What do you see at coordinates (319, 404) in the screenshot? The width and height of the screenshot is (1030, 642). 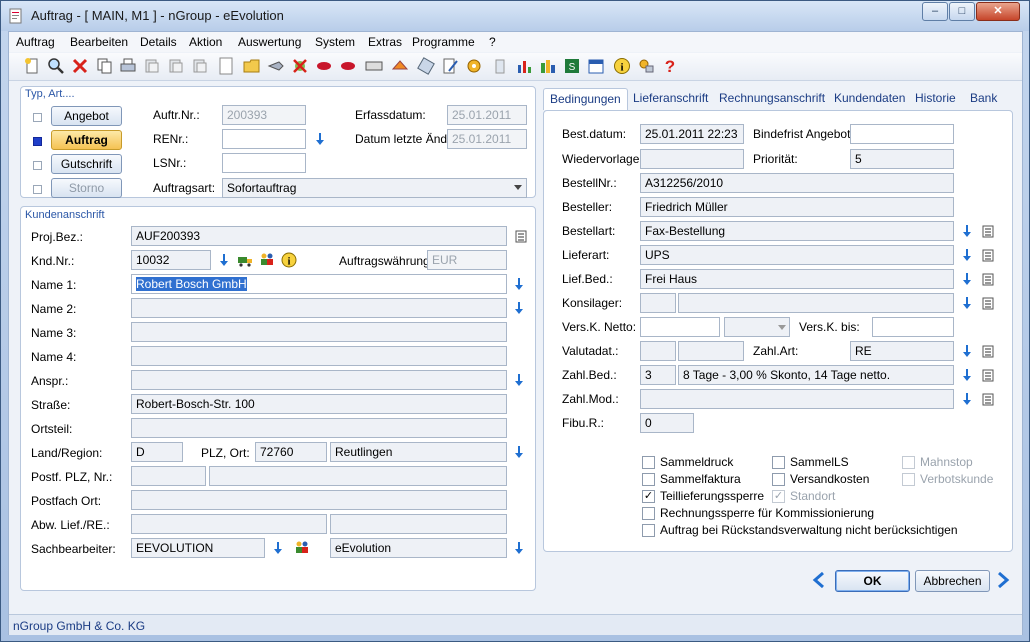 I see `strasse-field: Robert-Bosch-Str. 100` at bounding box center [319, 404].